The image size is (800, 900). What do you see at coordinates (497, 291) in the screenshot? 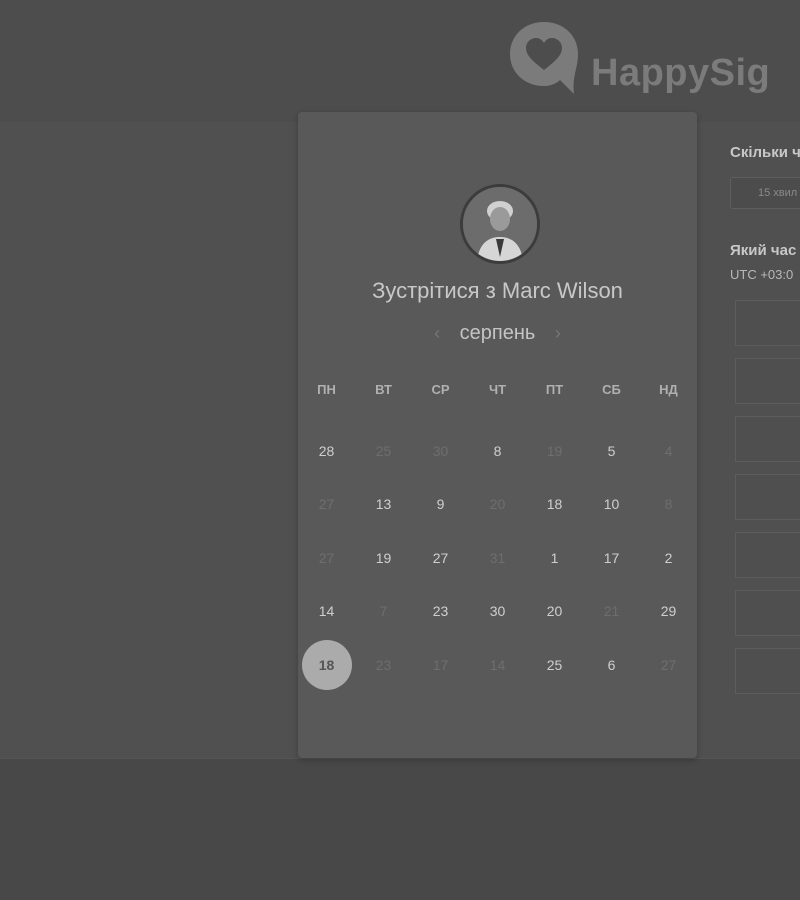
I see `page-title: Зустрітися з Marc Wilson` at bounding box center [497, 291].